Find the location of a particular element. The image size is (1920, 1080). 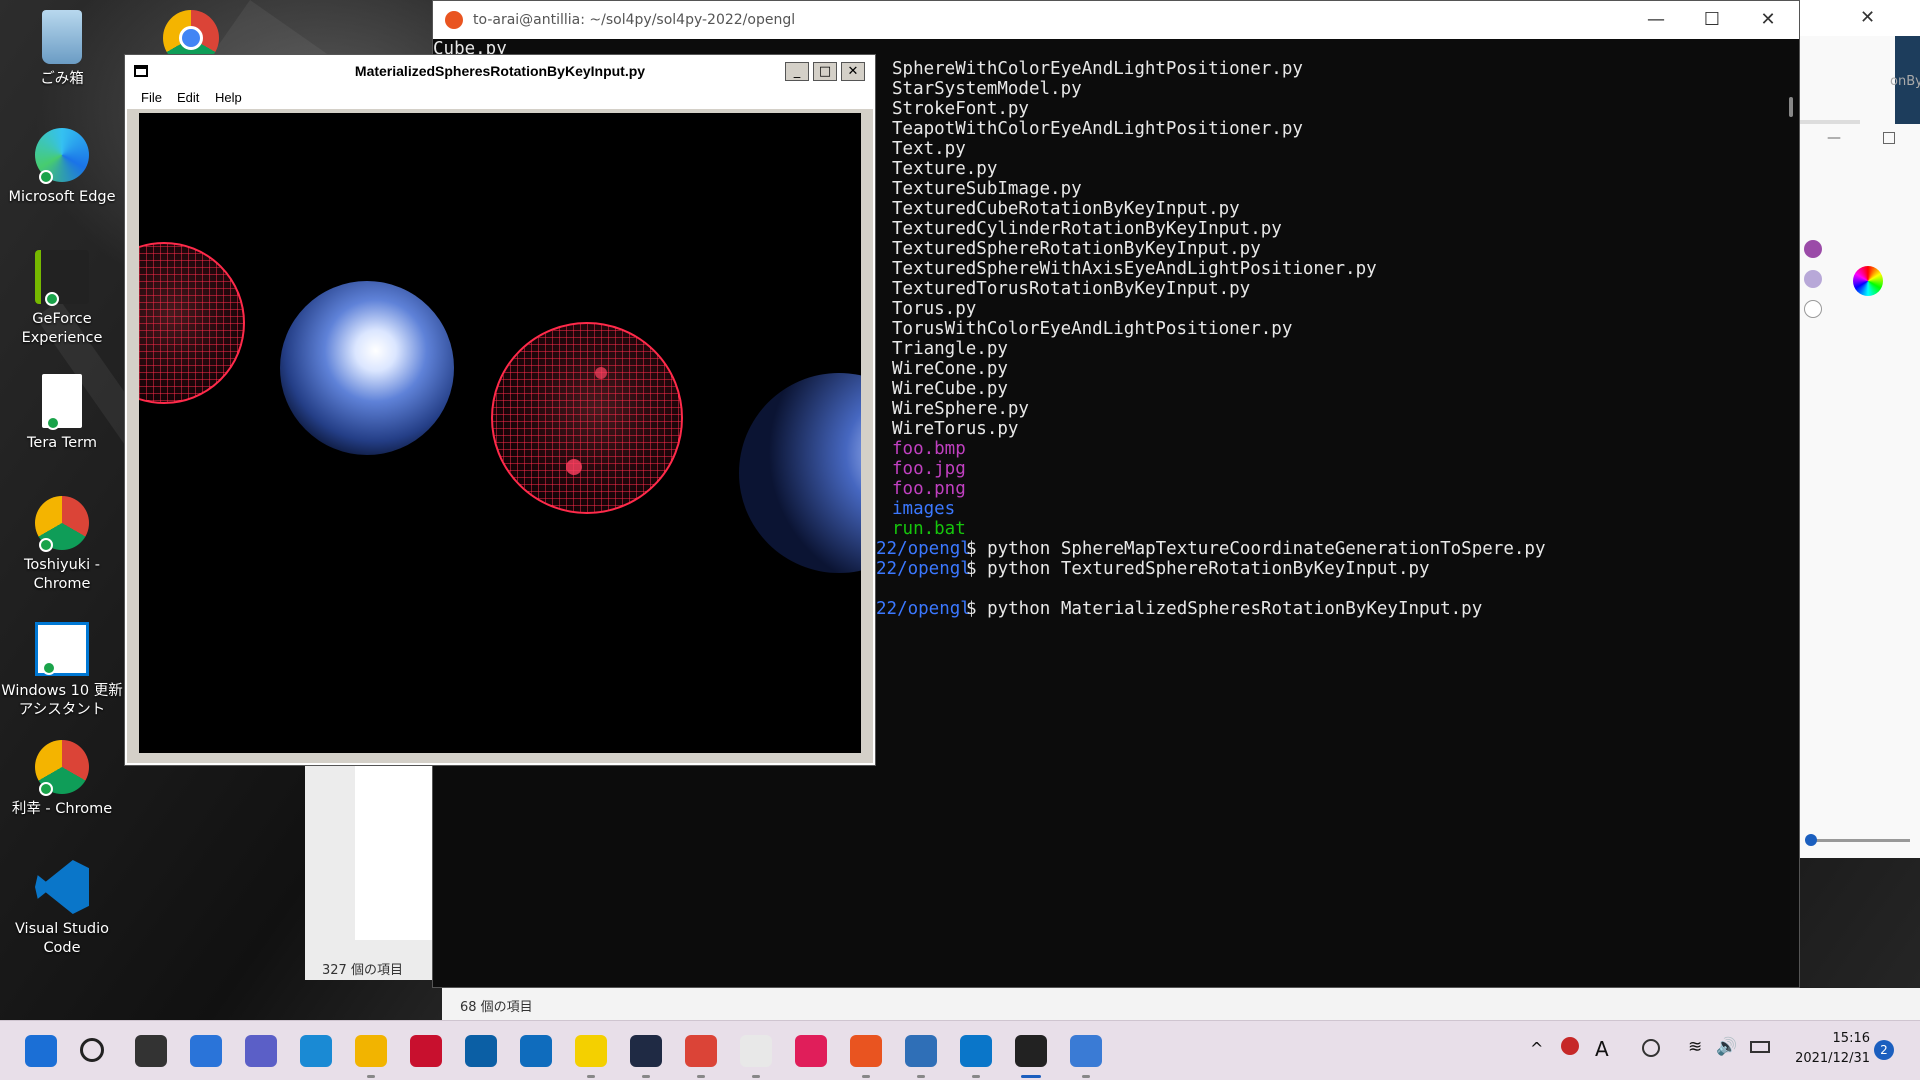

menu-help: Help is located at coordinates (228, 97).